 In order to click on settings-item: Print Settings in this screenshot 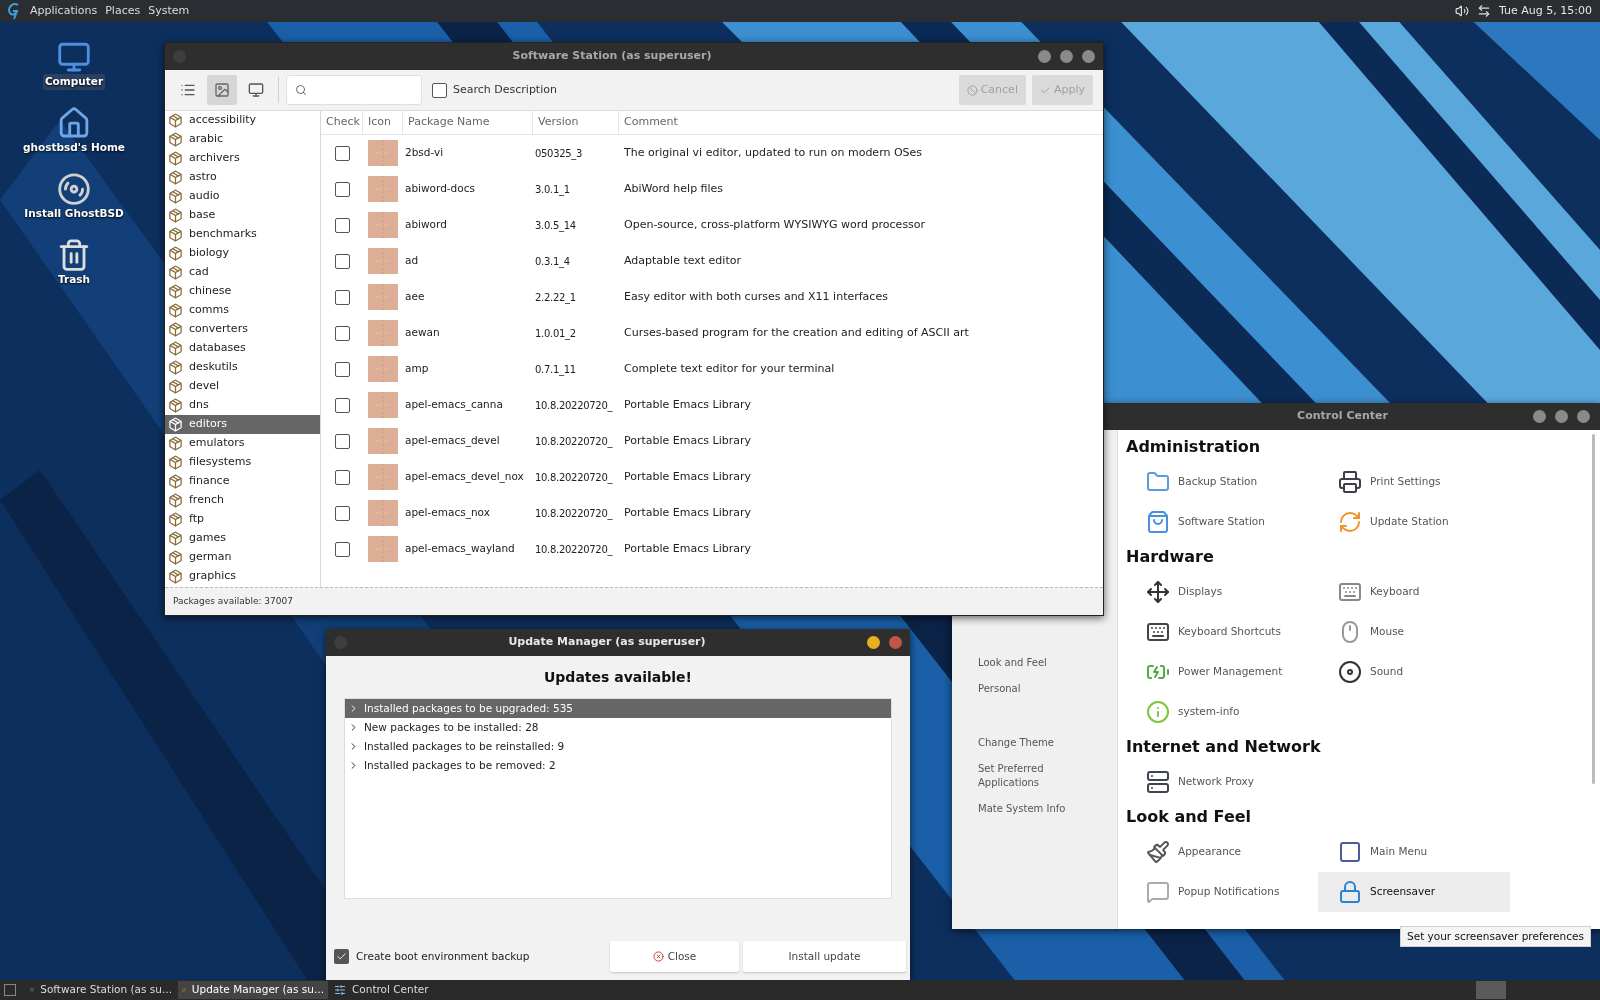, I will do `click(1414, 482)`.